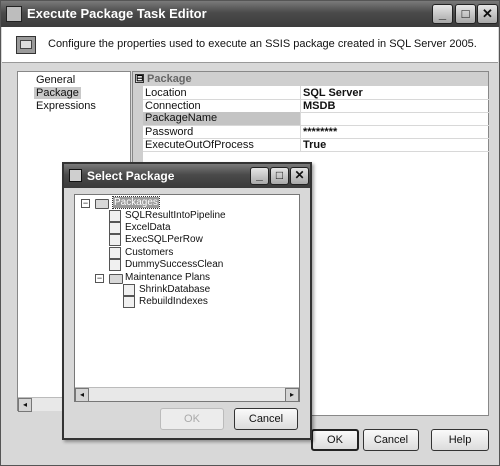  Describe the element at coordinates (250, 14) in the screenshot. I see `window-titlebar: Execute Package Task Editor _ □ ✕` at that location.